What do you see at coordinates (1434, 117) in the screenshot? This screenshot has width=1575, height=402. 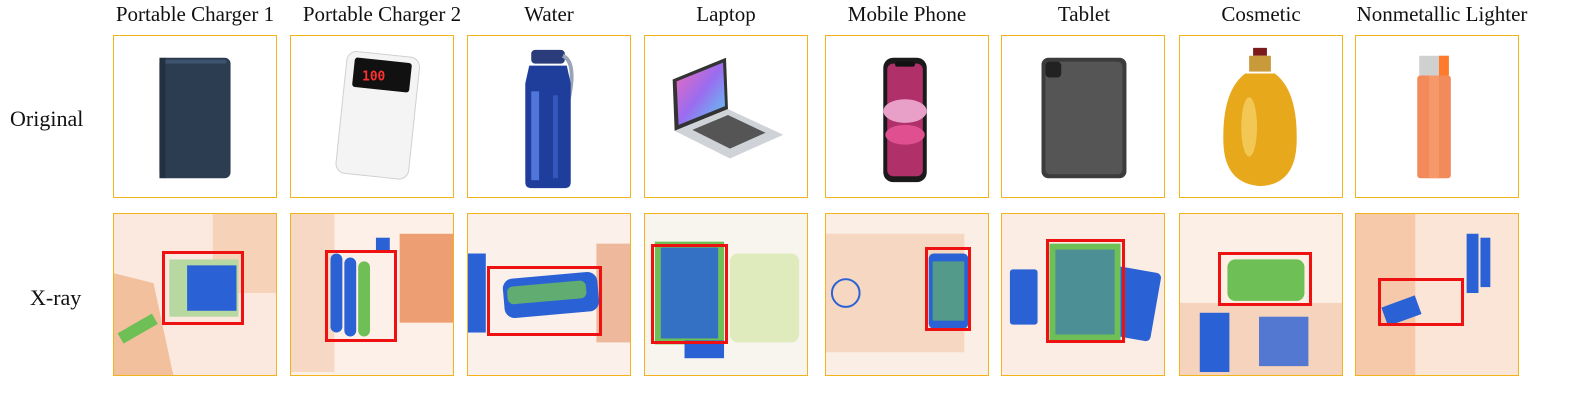 I see `lighter-photo` at bounding box center [1434, 117].